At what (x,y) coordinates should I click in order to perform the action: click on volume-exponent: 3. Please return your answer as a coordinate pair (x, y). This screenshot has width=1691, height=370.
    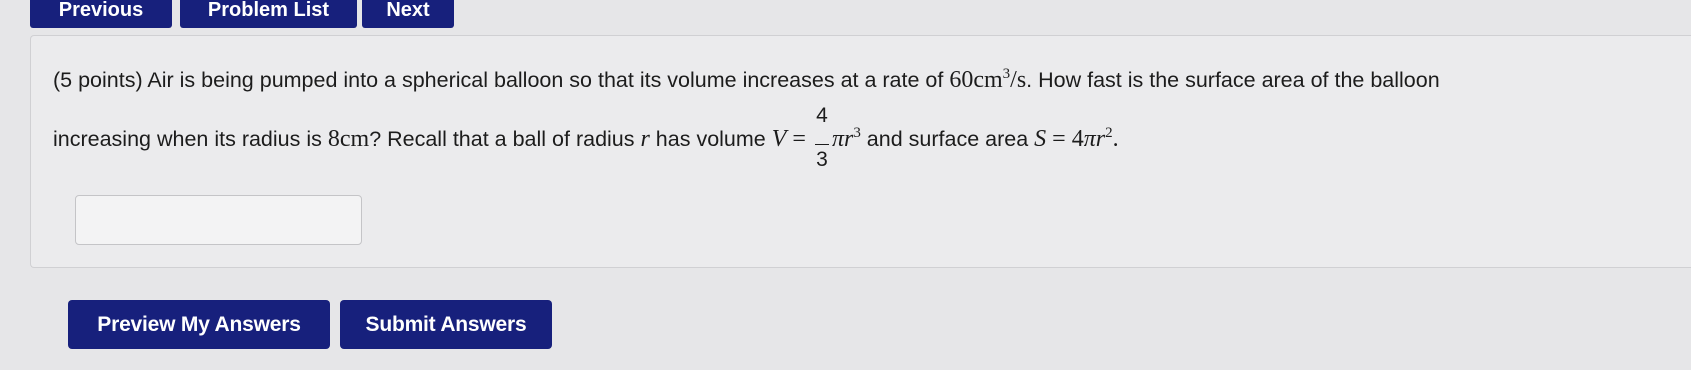
    Looking at the image, I should click on (857, 132).